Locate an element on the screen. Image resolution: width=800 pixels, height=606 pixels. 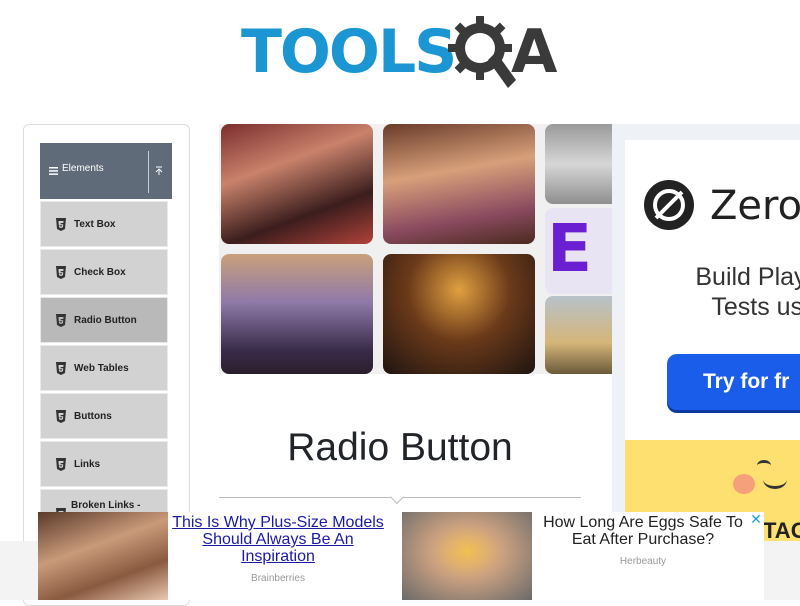
side-ad-cta-label: Try for fr is located at coordinates (746, 381).